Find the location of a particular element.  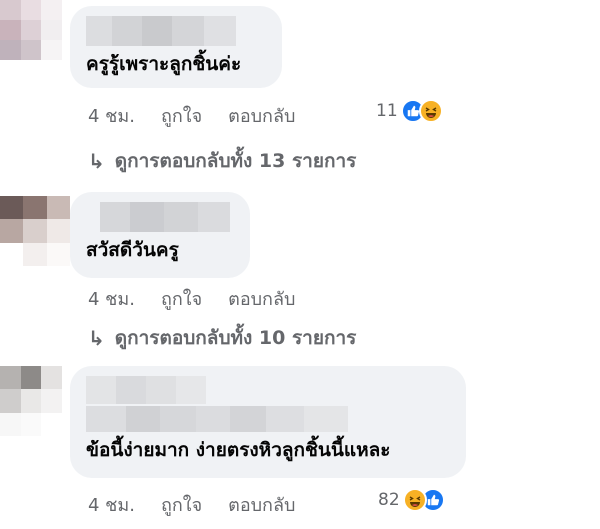

reaction-summary: 11 is located at coordinates (409, 111).